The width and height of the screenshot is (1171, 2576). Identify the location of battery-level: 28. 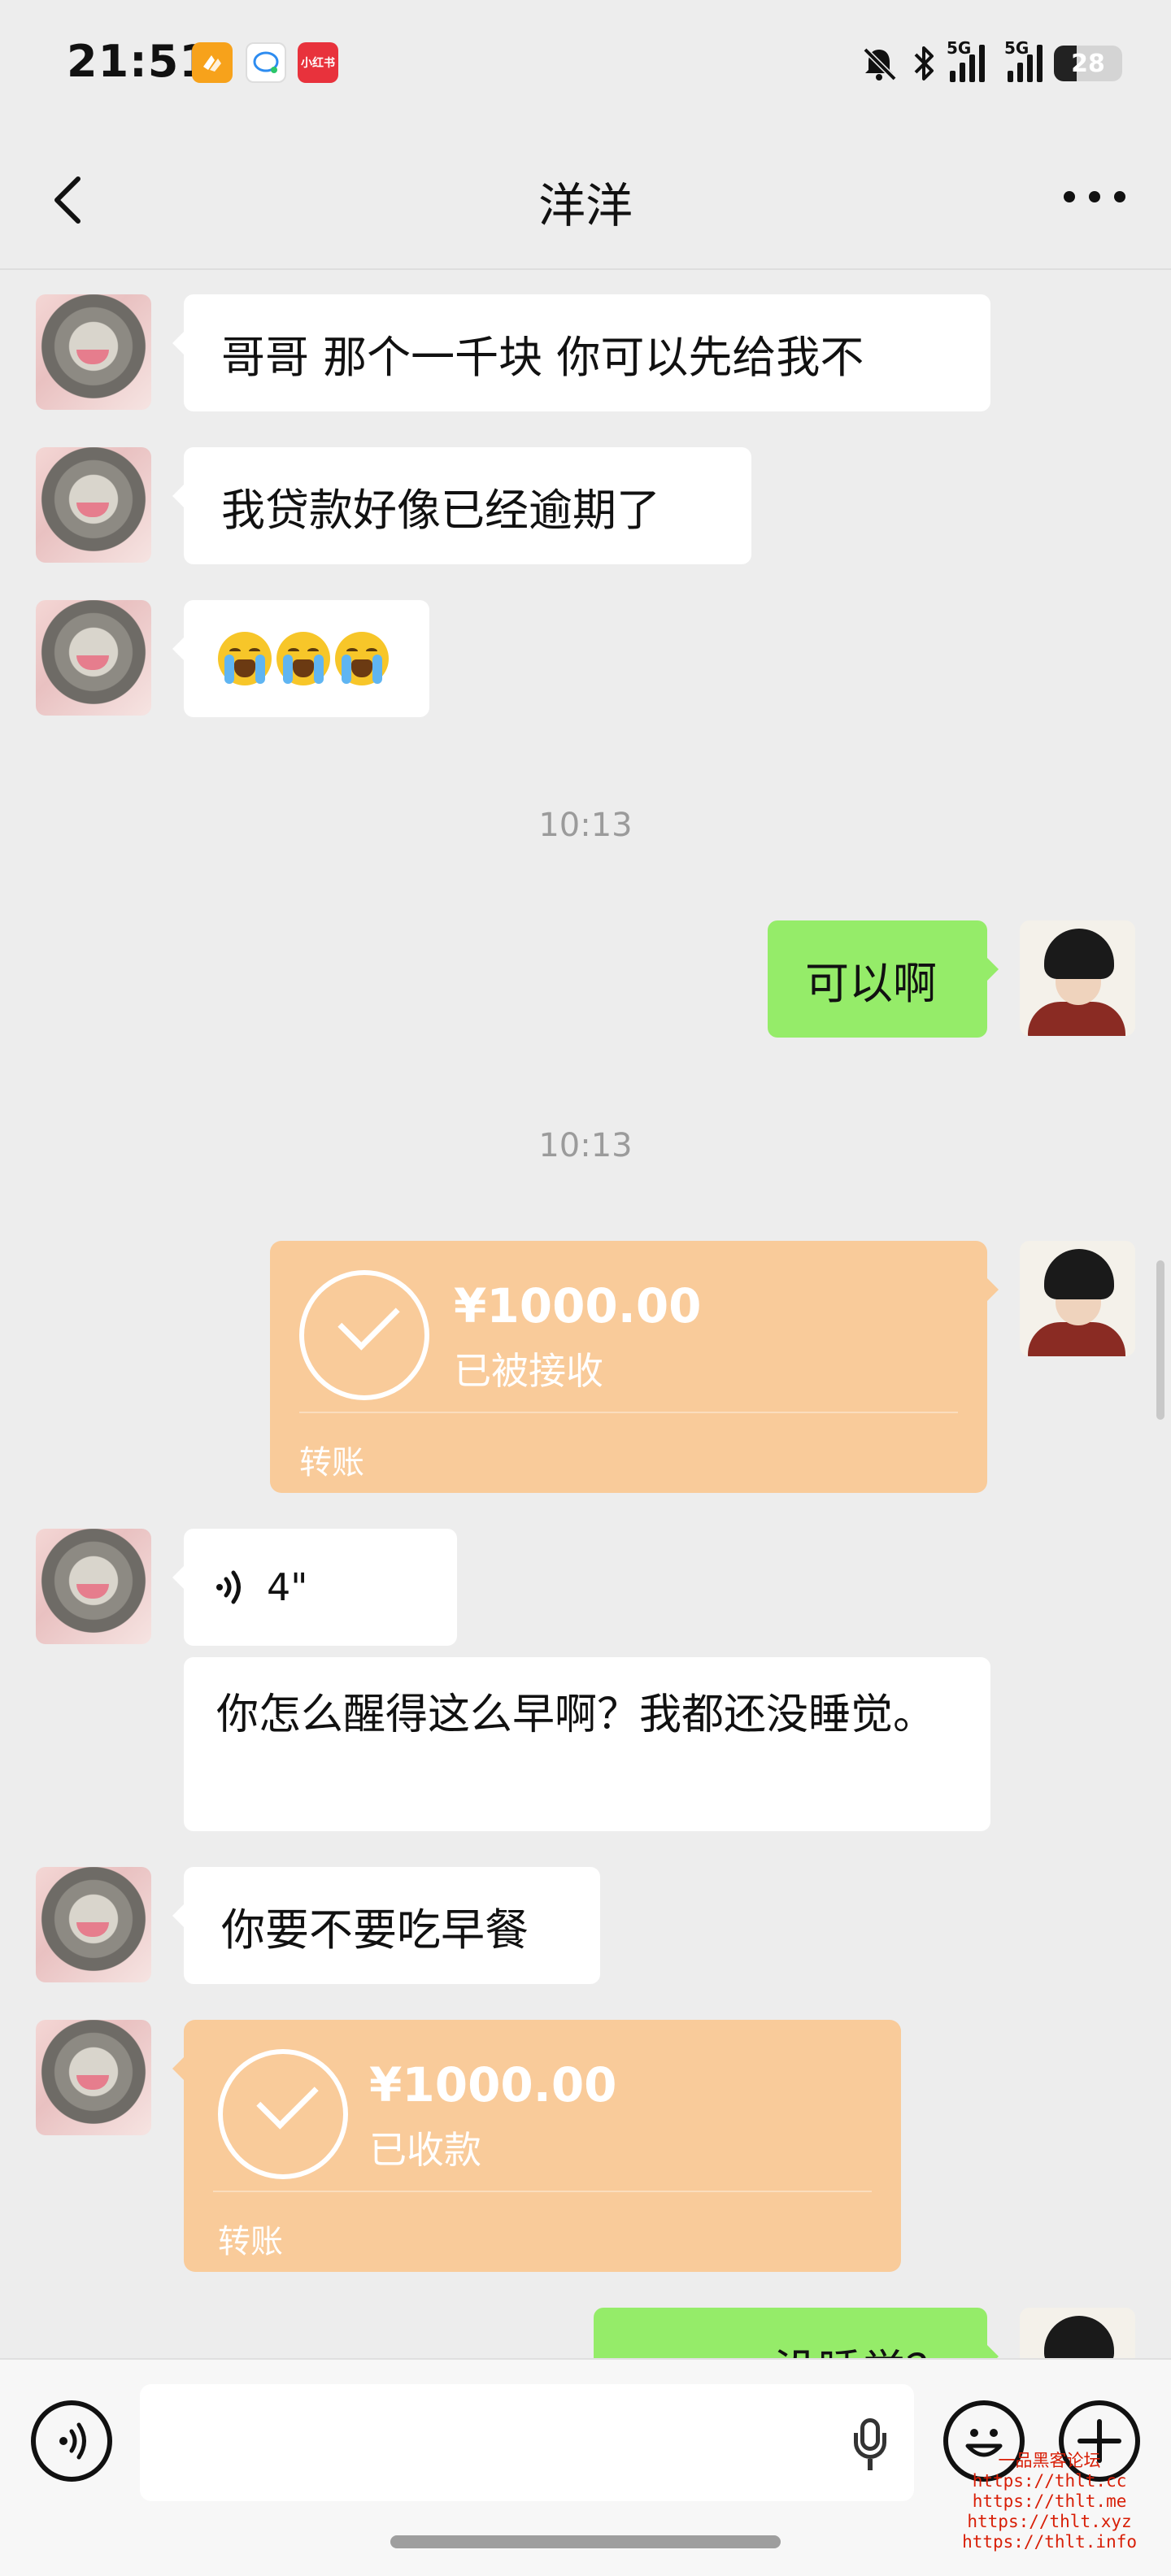
(1088, 64).